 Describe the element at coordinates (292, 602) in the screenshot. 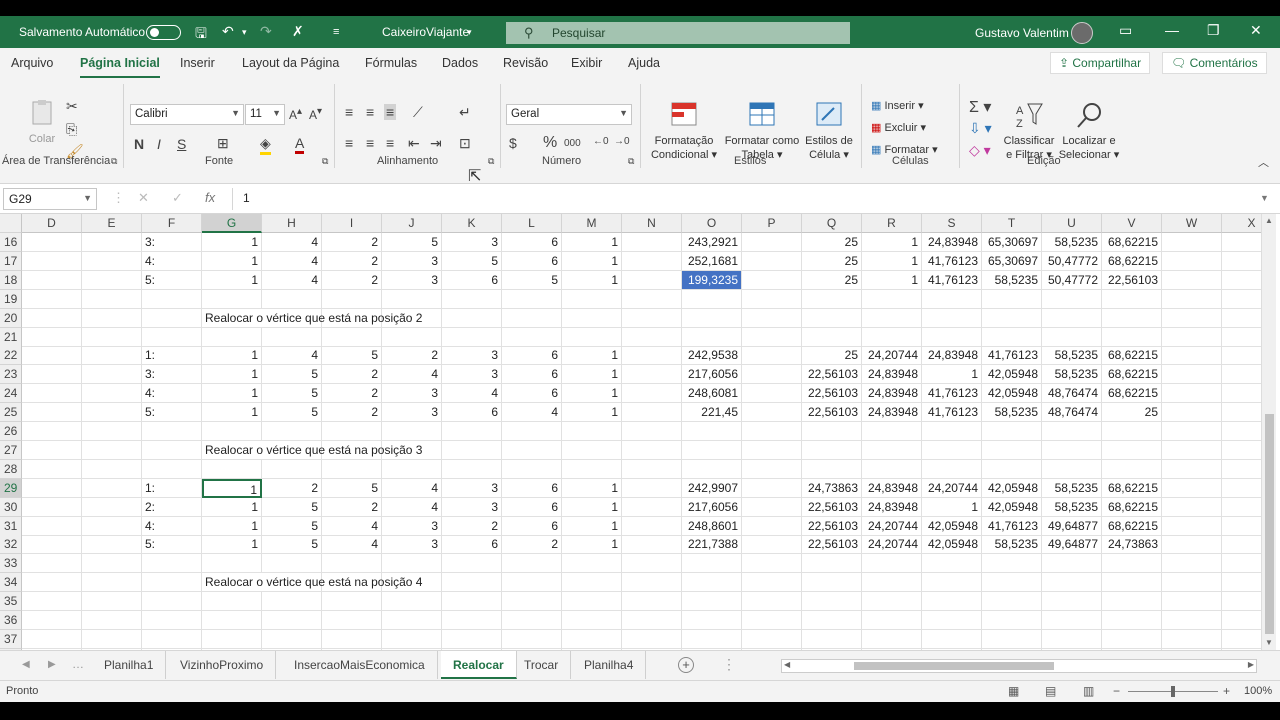

I see `cell-h35` at that location.